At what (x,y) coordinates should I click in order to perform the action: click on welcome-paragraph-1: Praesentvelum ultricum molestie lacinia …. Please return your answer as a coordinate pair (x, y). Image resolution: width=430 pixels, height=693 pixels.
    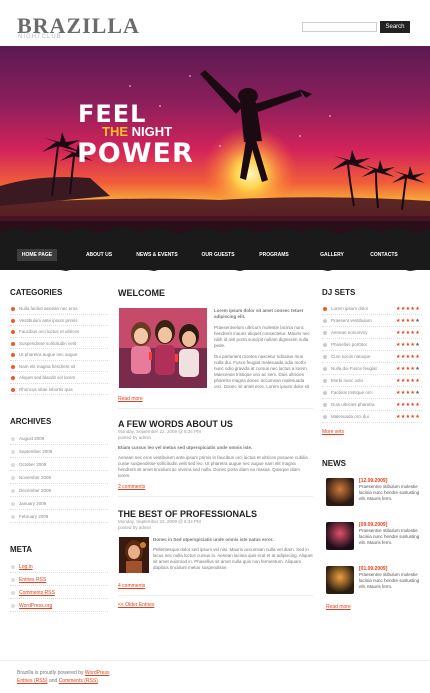
    Looking at the image, I should click on (262, 336).